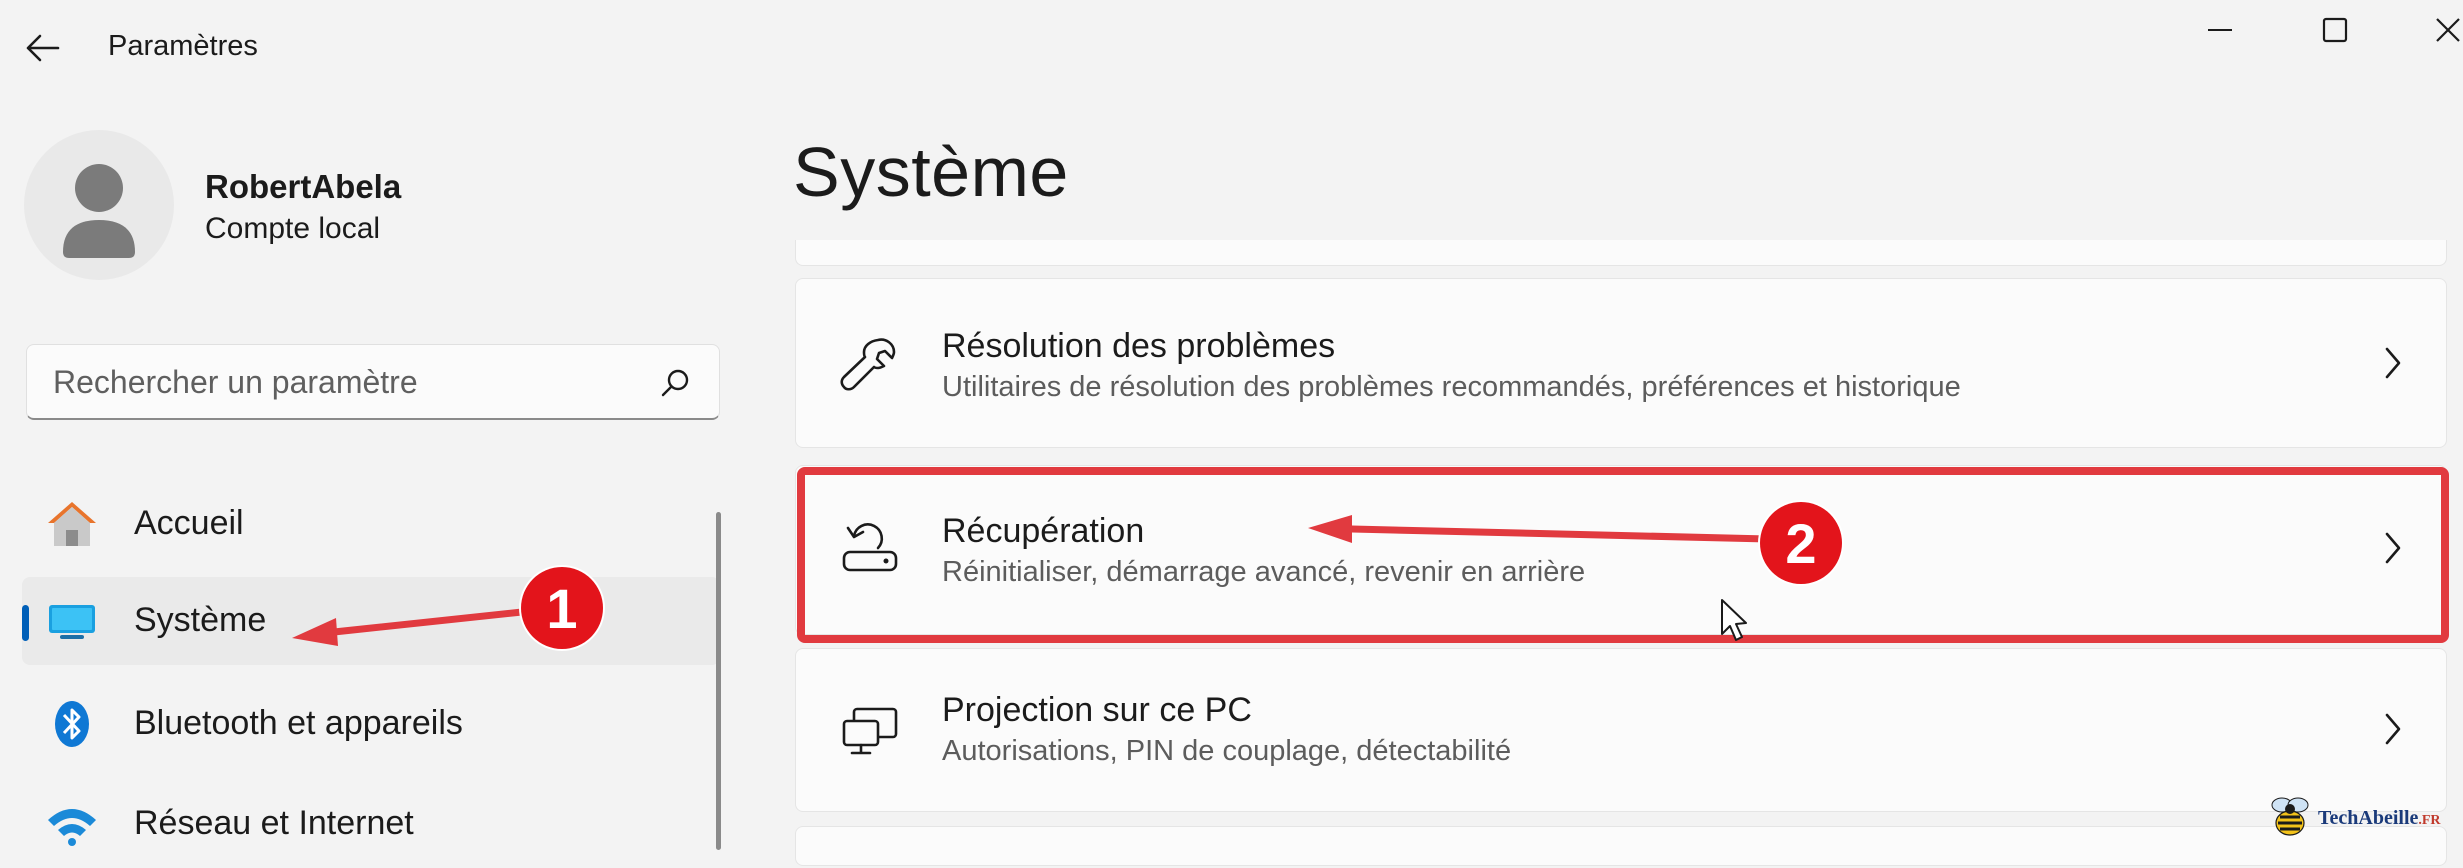 The width and height of the screenshot is (2463, 868). What do you see at coordinates (1032, 580) in the screenshot?
I see `annotation-arrows` at bounding box center [1032, 580].